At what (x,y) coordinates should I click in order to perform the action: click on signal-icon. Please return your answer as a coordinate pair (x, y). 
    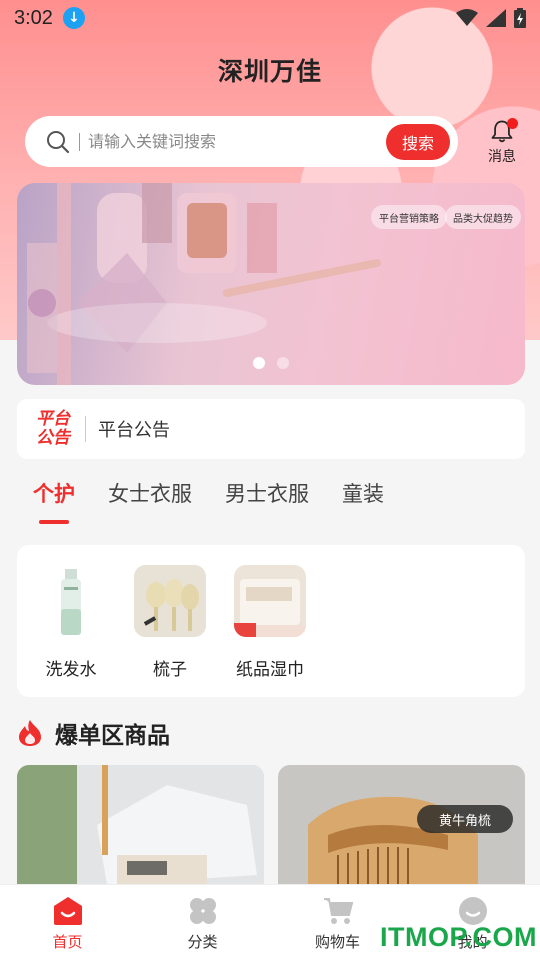
    Looking at the image, I should click on (496, 18).